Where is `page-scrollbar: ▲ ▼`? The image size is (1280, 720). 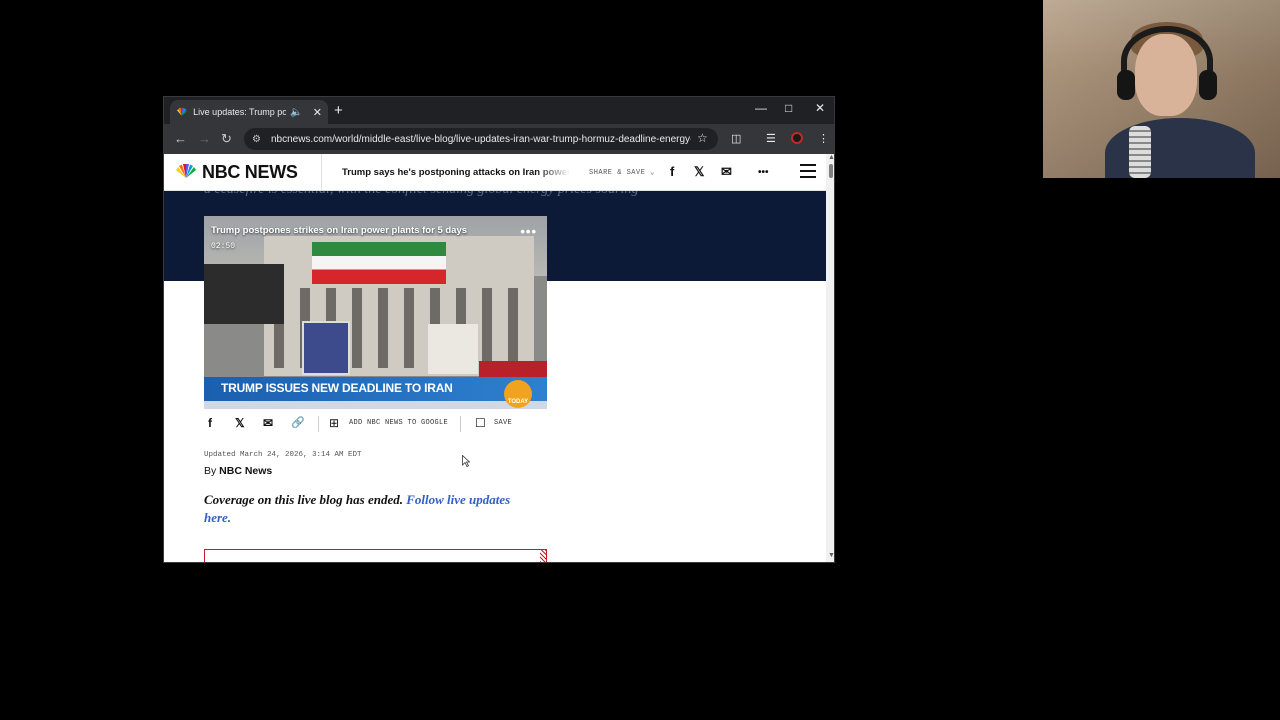 page-scrollbar: ▲ ▼ is located at coordinates (830, 358).